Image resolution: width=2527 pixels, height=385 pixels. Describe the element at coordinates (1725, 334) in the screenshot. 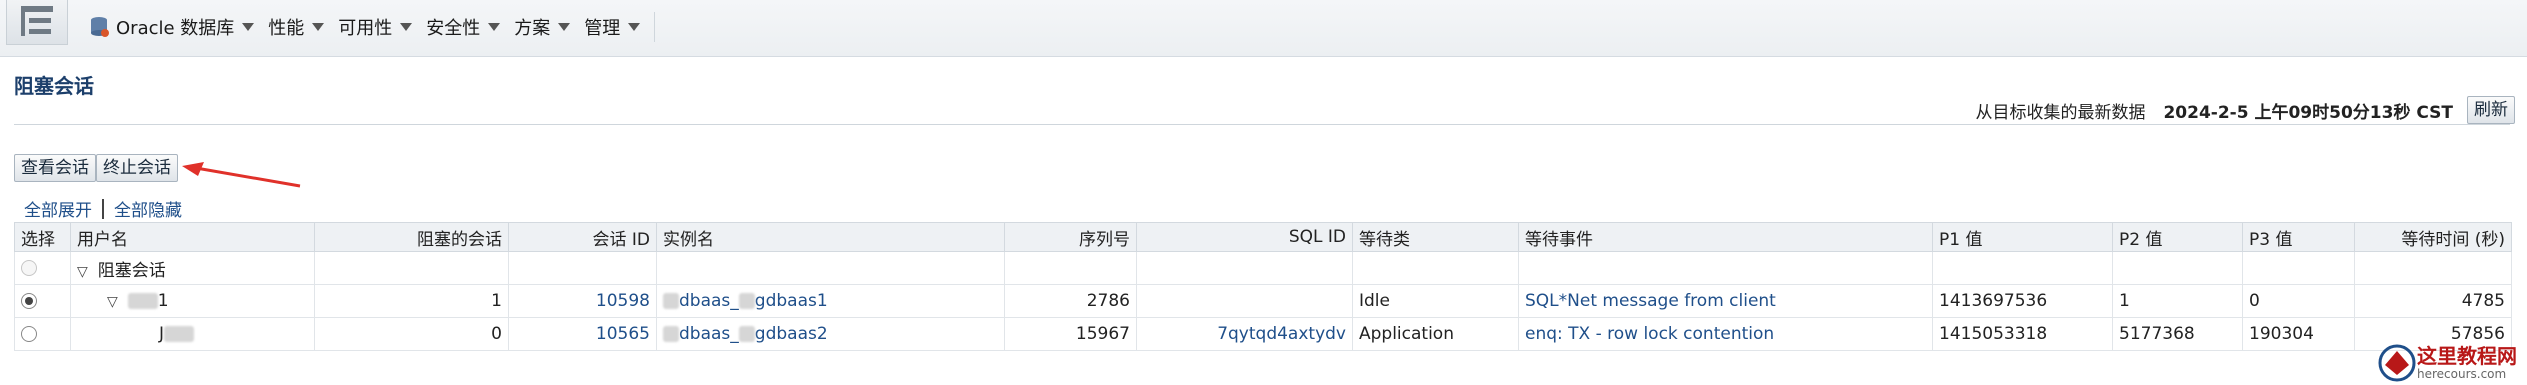

I see `wait-event-link: enq: TX - row lock contention` at that location.